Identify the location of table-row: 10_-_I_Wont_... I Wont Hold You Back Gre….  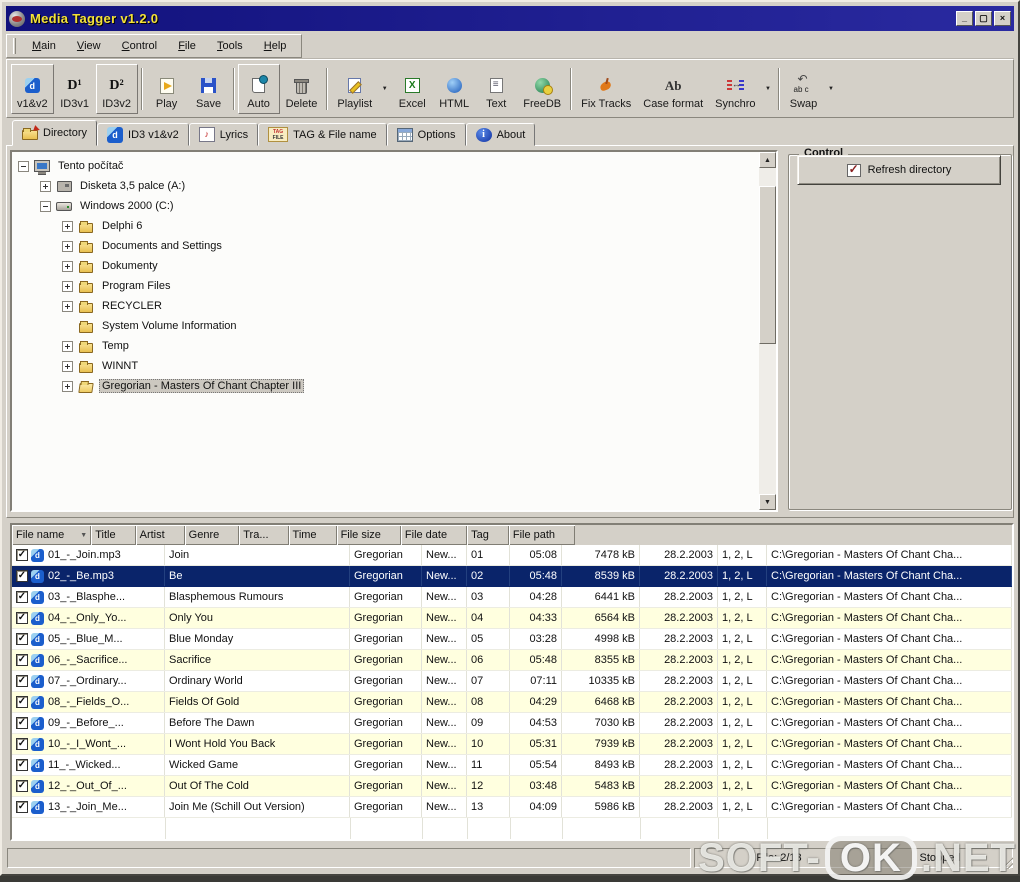
(512, 744).